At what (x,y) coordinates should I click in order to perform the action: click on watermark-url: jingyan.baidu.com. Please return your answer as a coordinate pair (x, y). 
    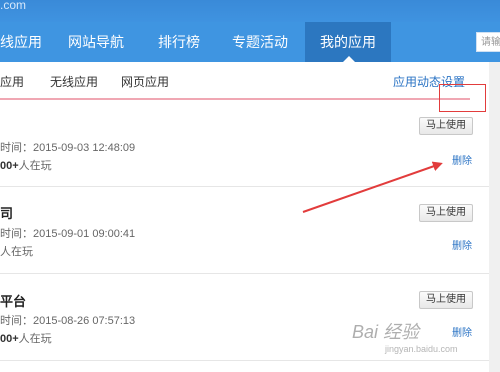
    Looking at the image, I should click on (421, 349).